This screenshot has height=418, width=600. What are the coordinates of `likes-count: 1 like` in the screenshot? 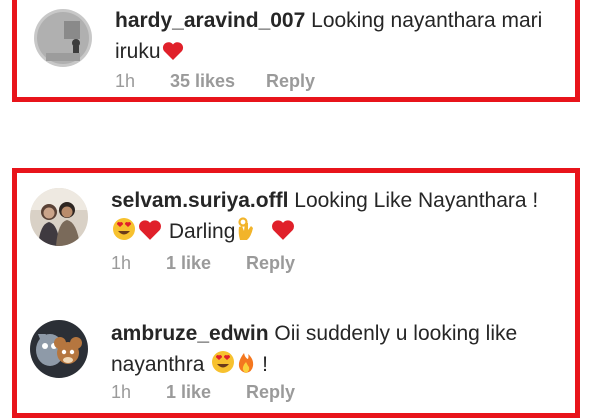 It's located at (206, 263).